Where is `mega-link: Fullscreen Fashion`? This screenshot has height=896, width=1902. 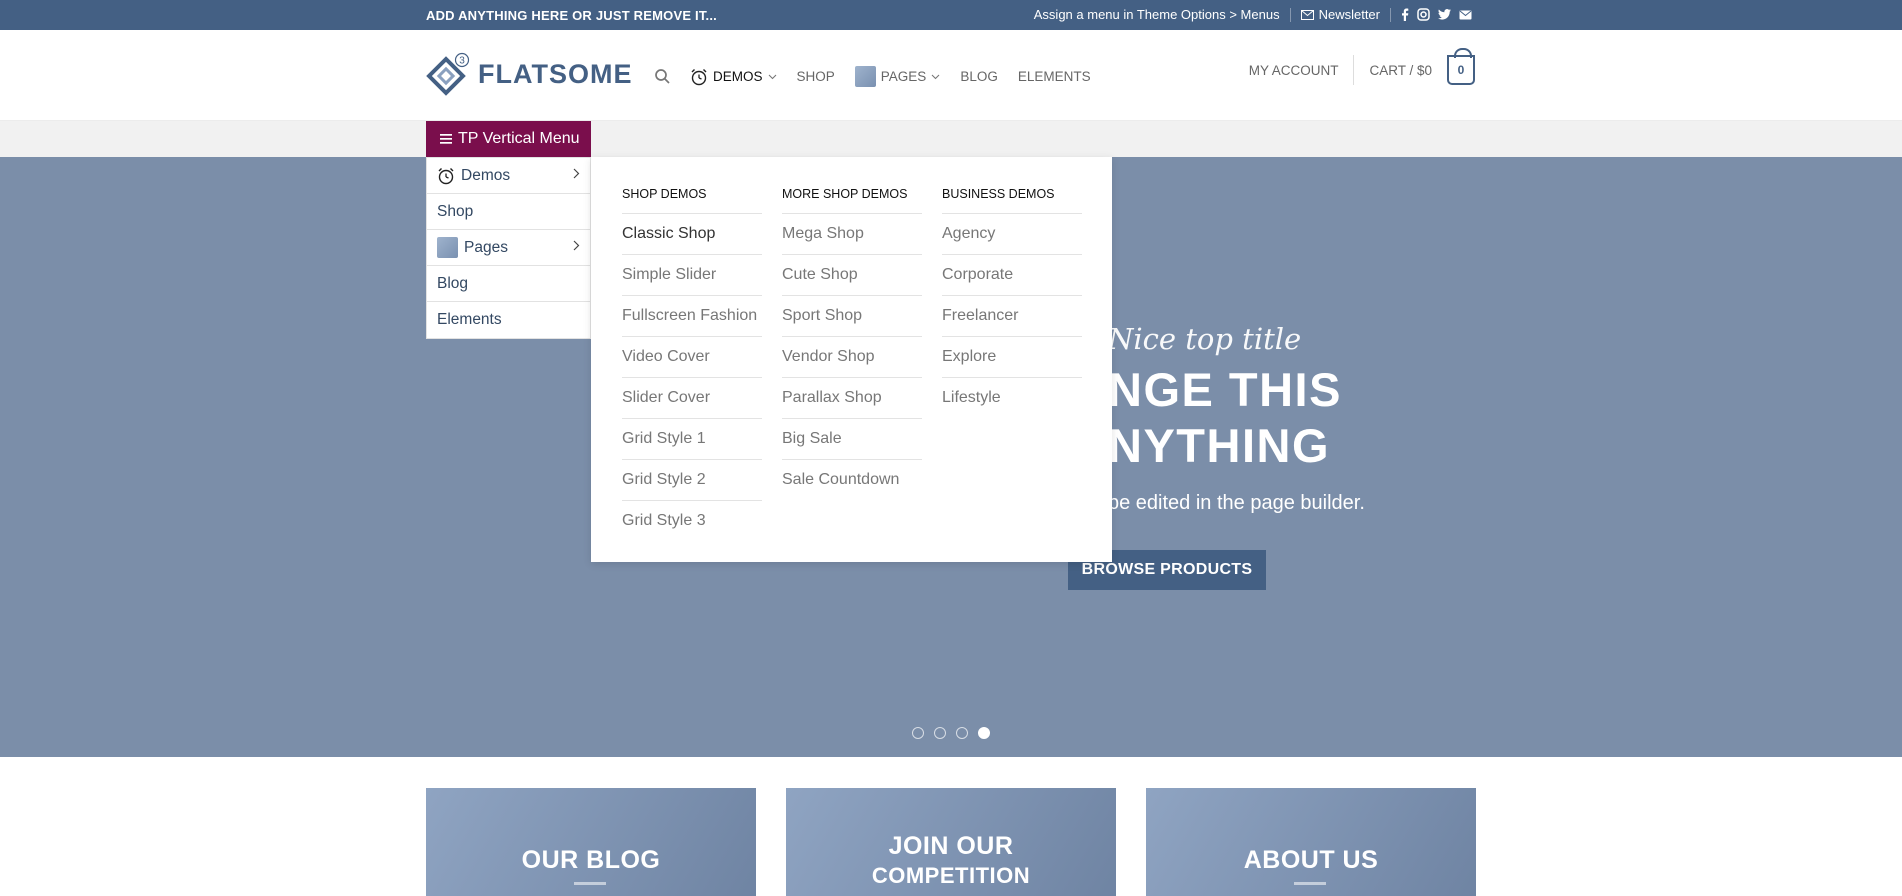 mega-link: Fullscreen Fashion is located at coordinates (692, 316).